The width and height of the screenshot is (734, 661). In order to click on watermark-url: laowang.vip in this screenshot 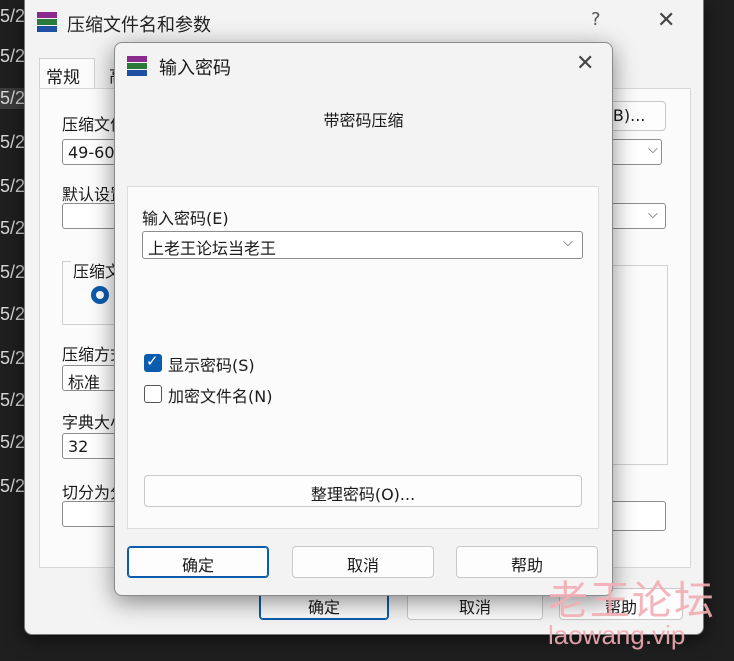, I will do `click(617, 635)`.